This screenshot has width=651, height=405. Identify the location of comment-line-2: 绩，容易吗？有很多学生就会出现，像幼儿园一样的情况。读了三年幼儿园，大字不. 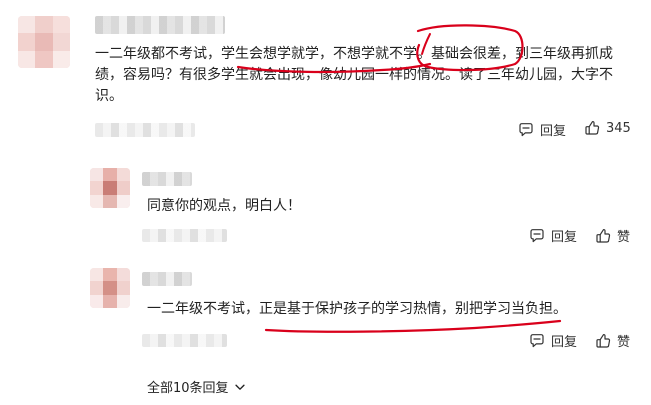
(354, 75).